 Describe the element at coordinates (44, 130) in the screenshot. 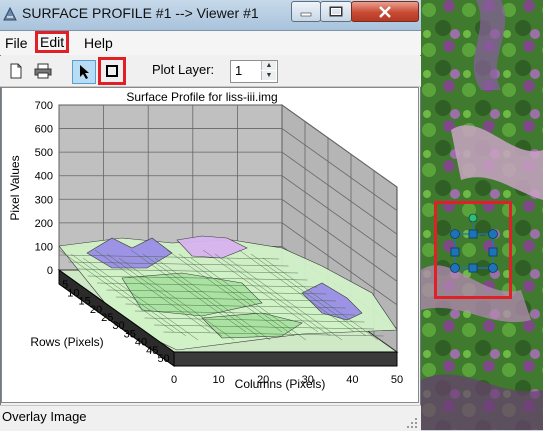

I see `y-tick-label: 600` at that location.